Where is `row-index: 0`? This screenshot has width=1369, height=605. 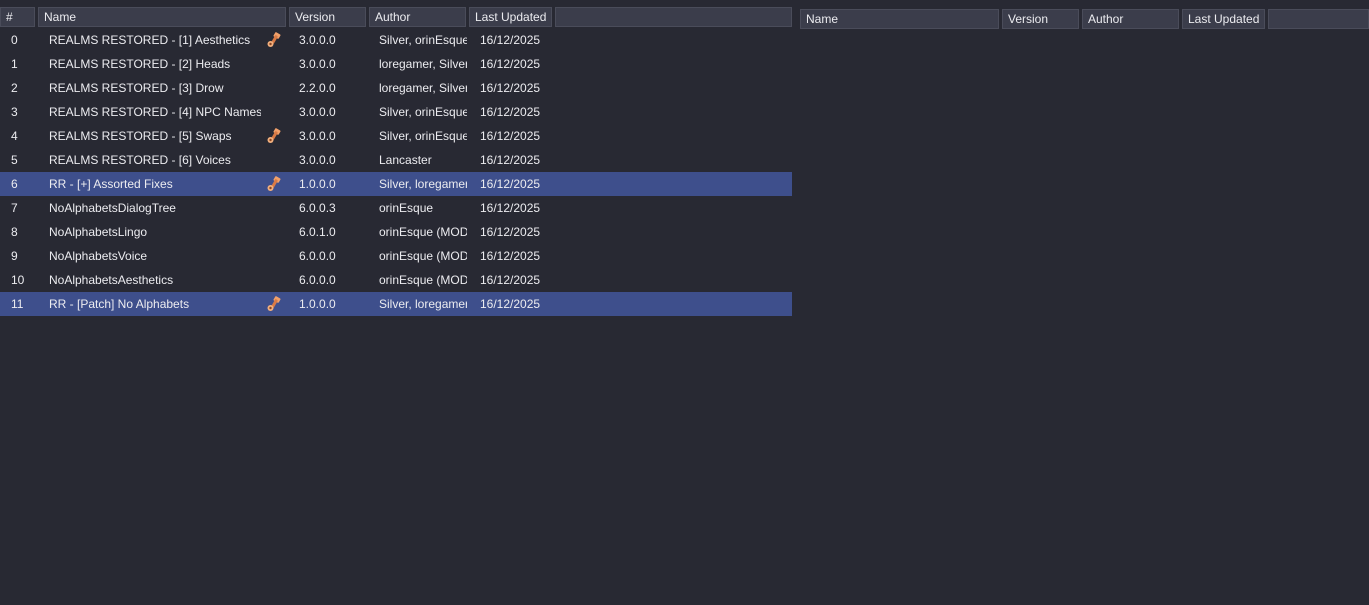
row-index: 0 is located at coordinates (14, 40).